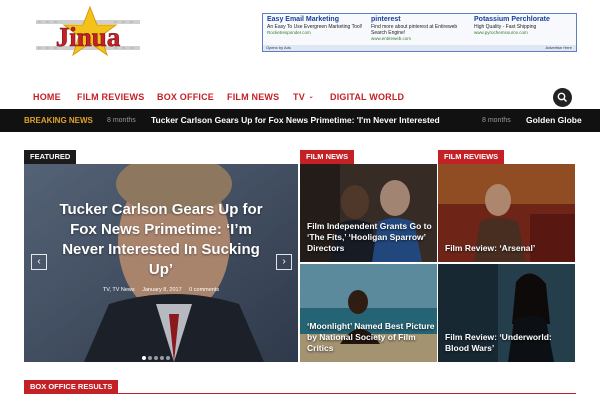 This screenshot has height=400, width=600. Describe the element at coordinates (509, 343) in the screenshot. I see `tile-title: Film Review: ‘Underworld: Blood Wars’` at that location.